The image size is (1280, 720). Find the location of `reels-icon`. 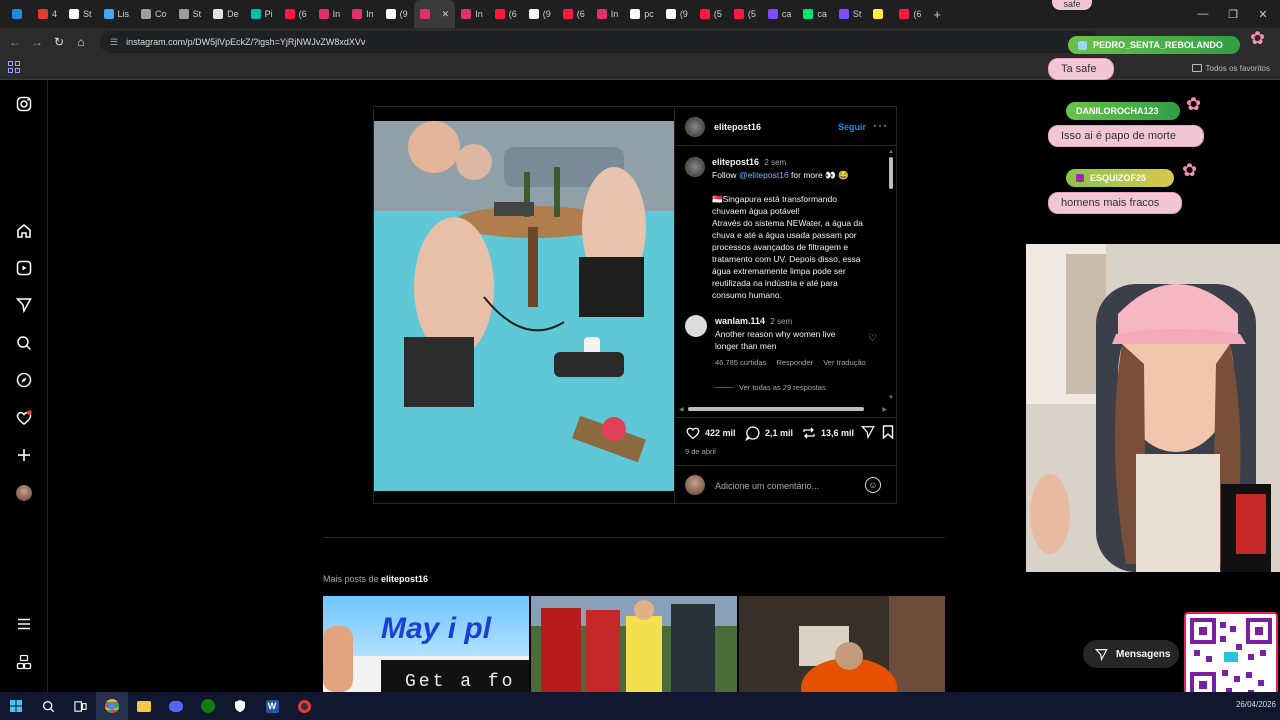

reels-icon is located at coordinates (24, 268).